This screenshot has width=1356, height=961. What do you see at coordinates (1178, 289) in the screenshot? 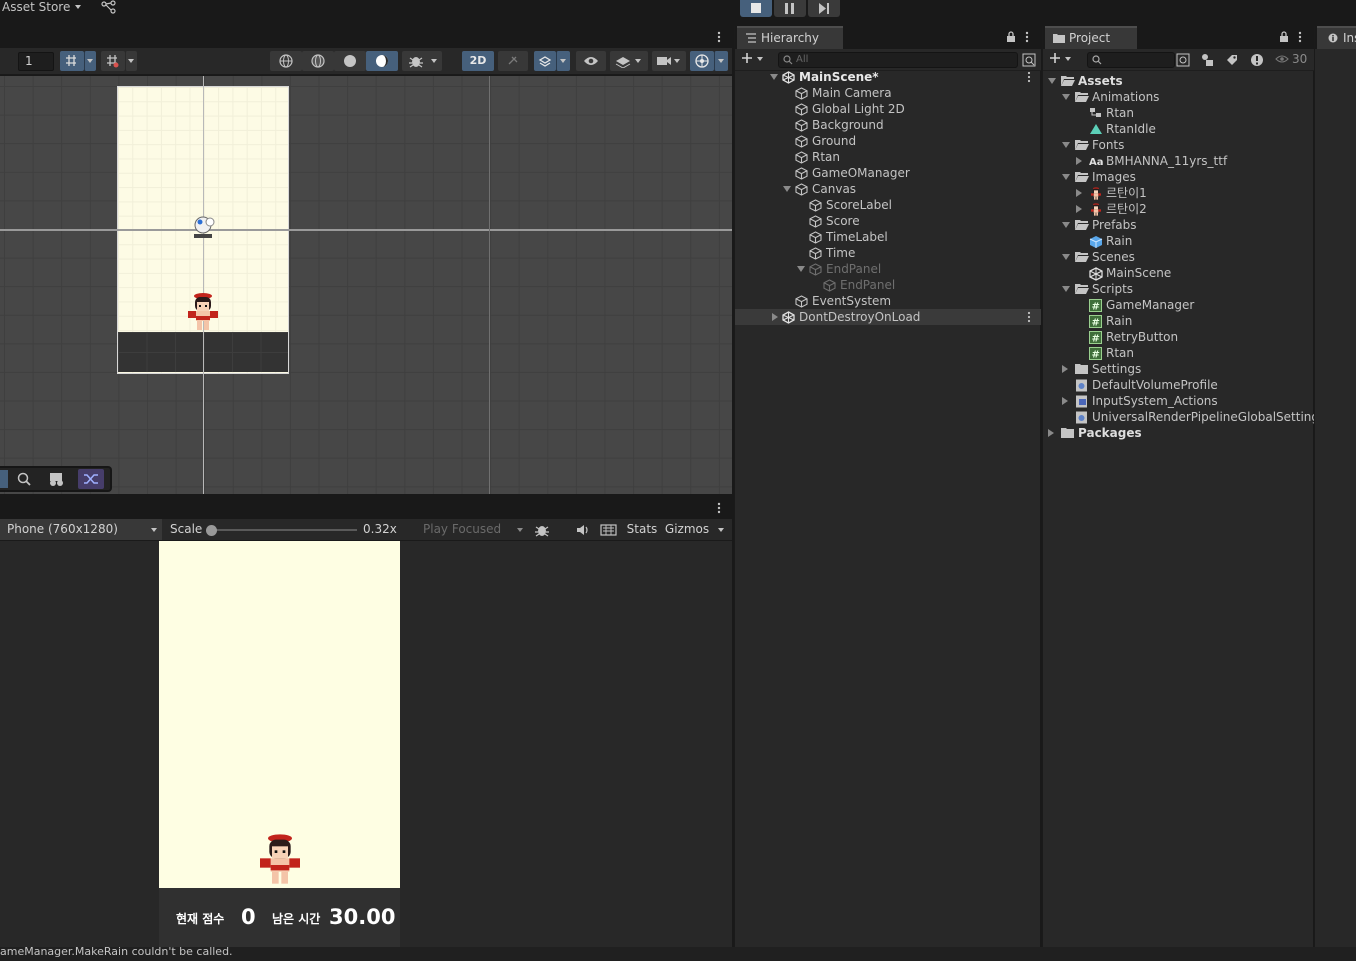
I see `project-tree-item: Scripts` at bounding box center [1178, 289].